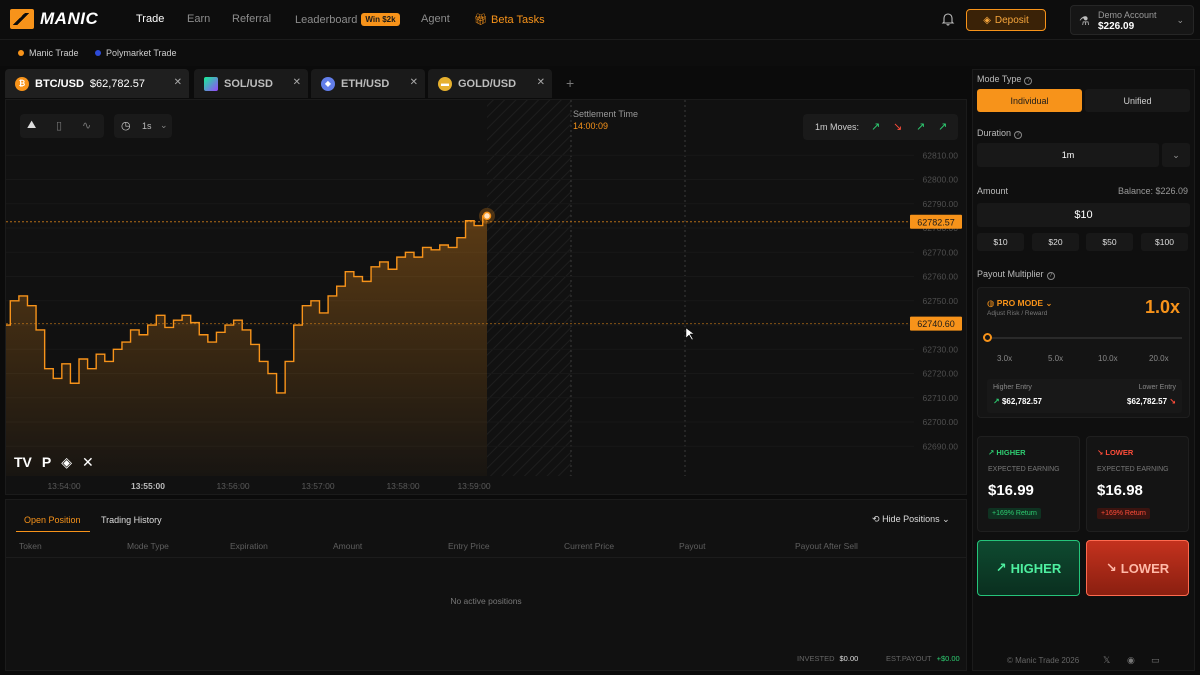  I want to click on x-tick-label: 13:56:00, so click(232, 486).